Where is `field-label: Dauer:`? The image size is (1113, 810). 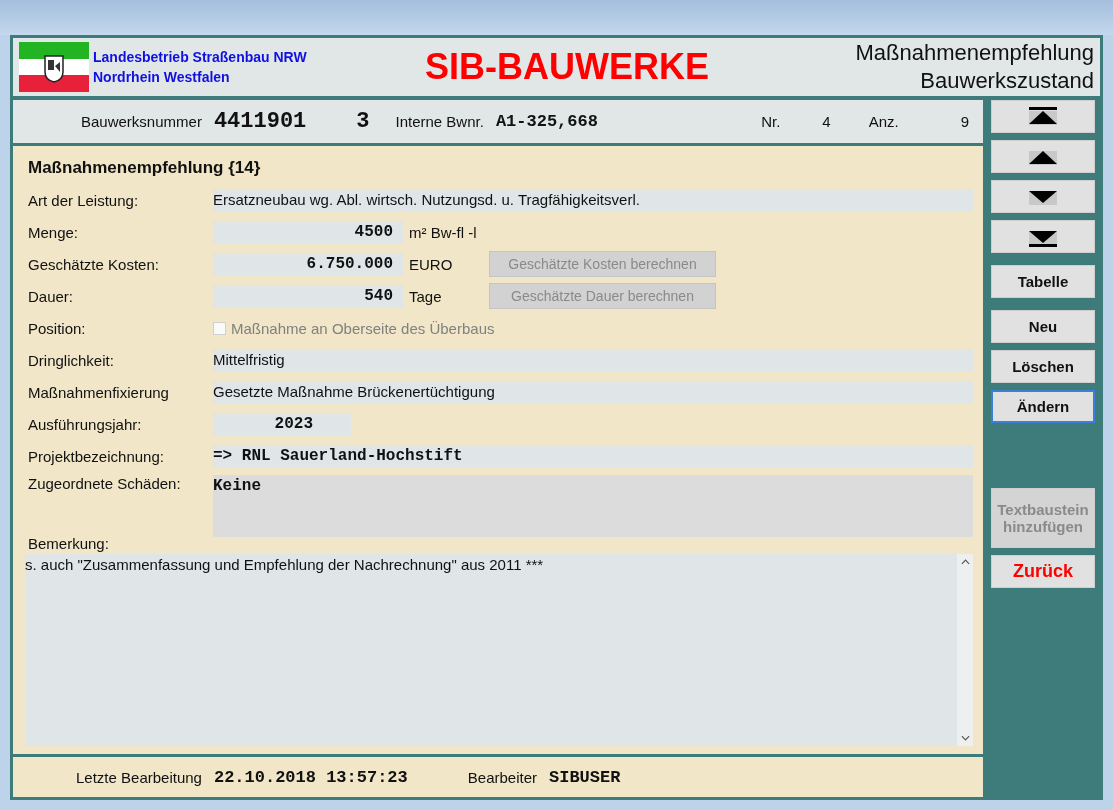 field-label: Dauer: is located at coordinates (51, 296).